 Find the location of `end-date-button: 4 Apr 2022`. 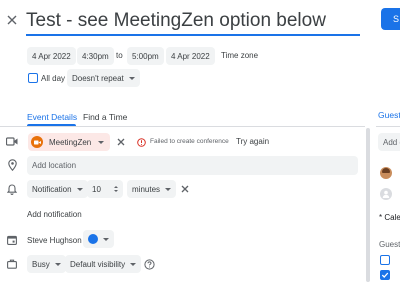

end-date-button: 4 Apr 2022 is located at coordinates (190, 56).